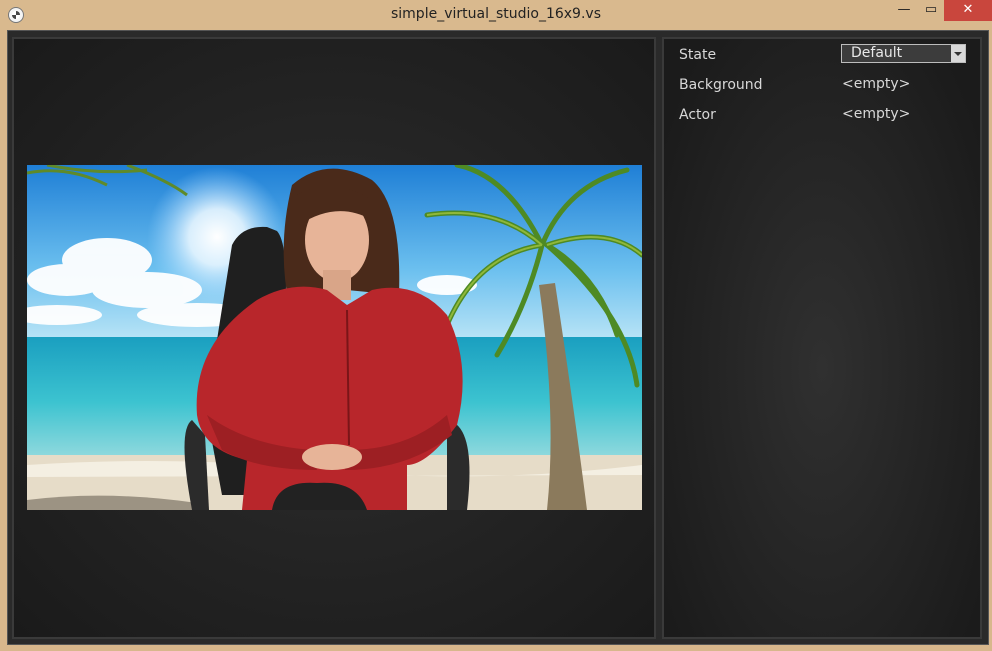  I want to click on minimize-button: —, so click(904, 10).